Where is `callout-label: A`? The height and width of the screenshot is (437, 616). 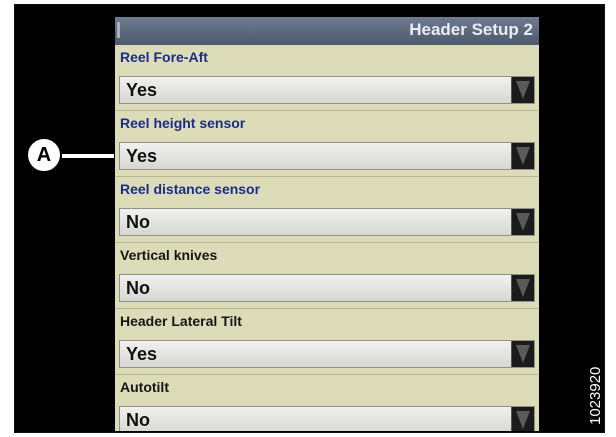 callout-label: A is located at coordinates (44, 155).